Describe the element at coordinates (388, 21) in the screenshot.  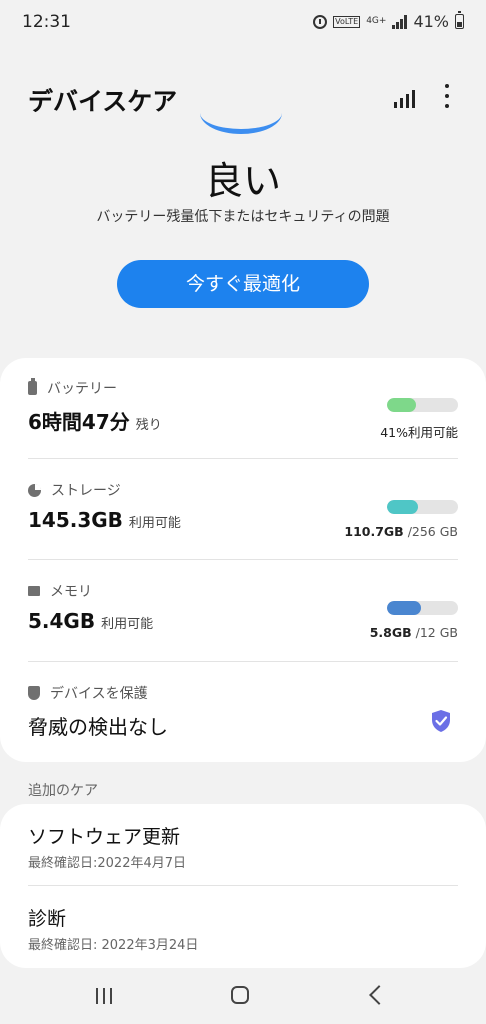
I see `status-icons: VoLTE 4G+ 41%` at that location.